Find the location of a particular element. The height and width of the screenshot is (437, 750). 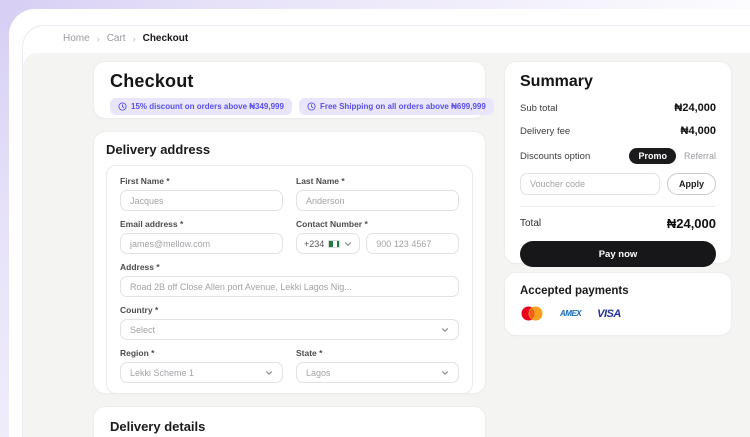

delivery-fee-label: Delivery fee is located at coordinates (545, 131).